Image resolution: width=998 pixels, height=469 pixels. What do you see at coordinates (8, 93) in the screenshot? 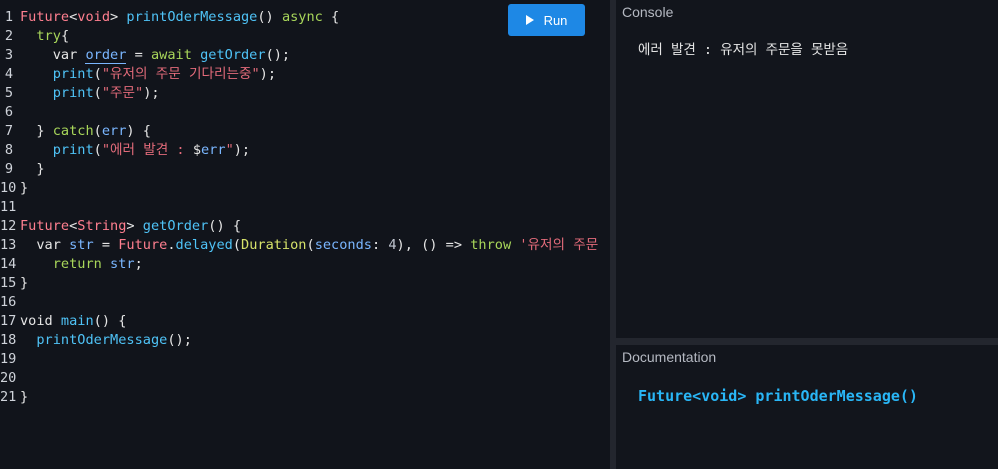
I see `line-number: 5` at bounding box center [8, 93].